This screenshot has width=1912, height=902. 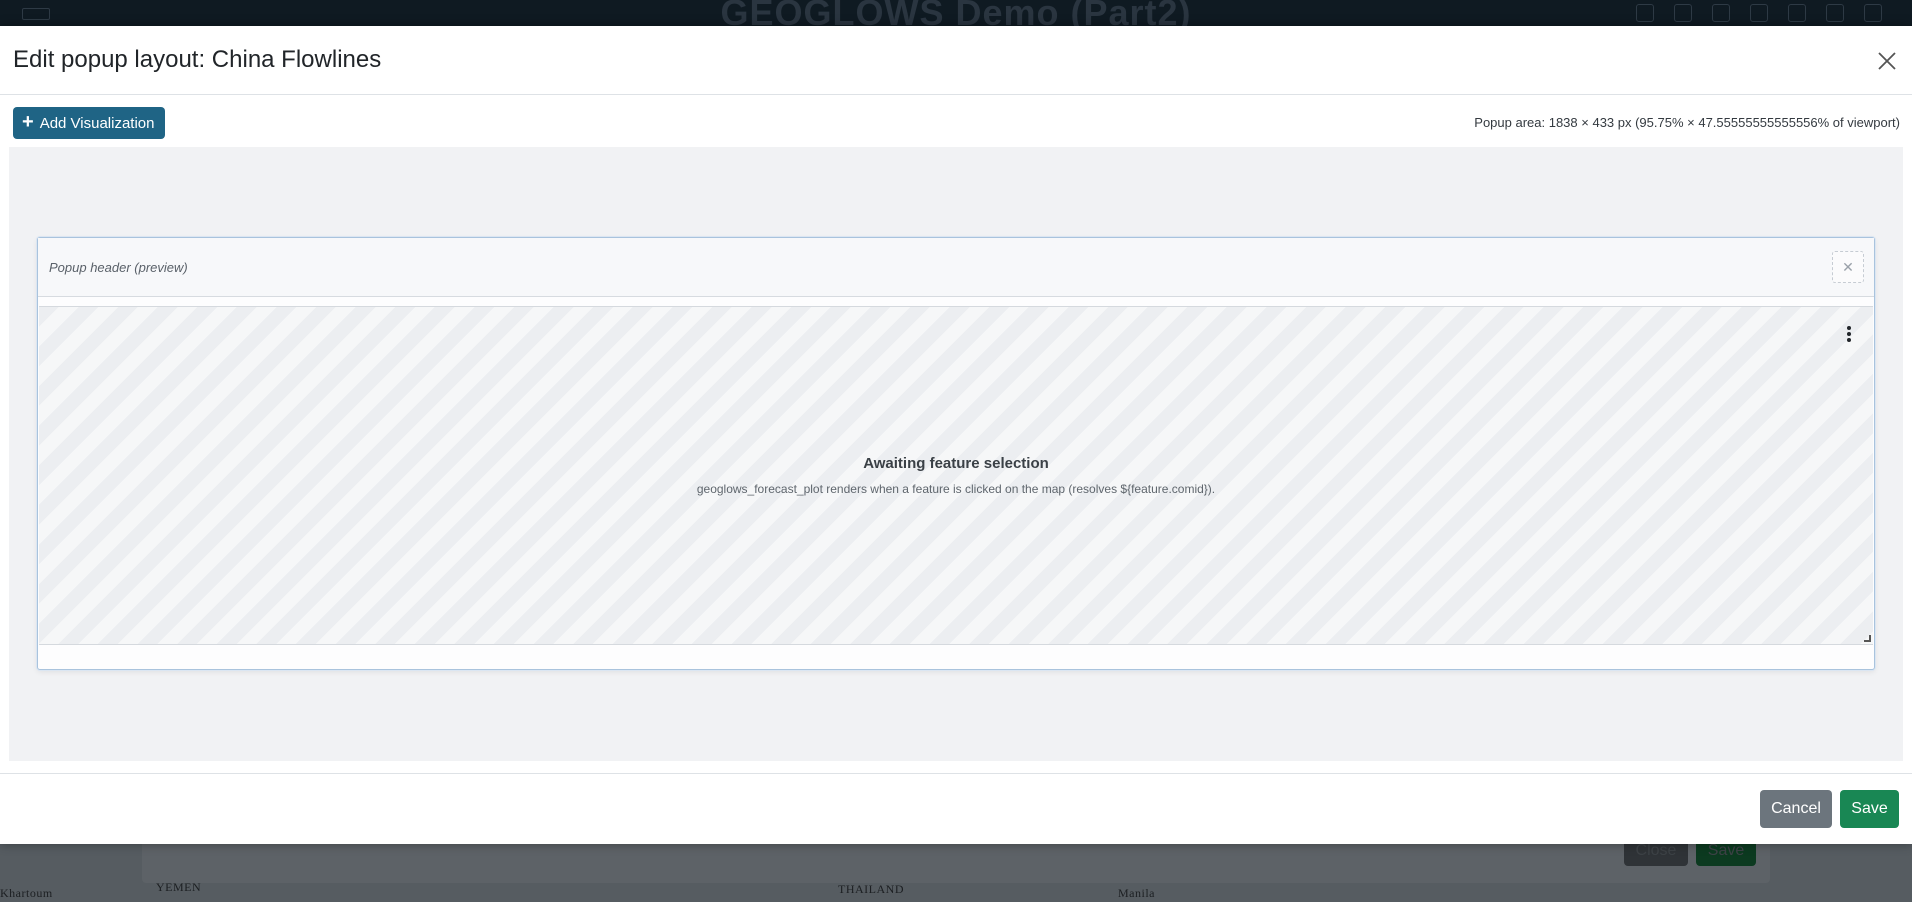 I want to click on close-icon: ✕, so click(x=1848, y=266).